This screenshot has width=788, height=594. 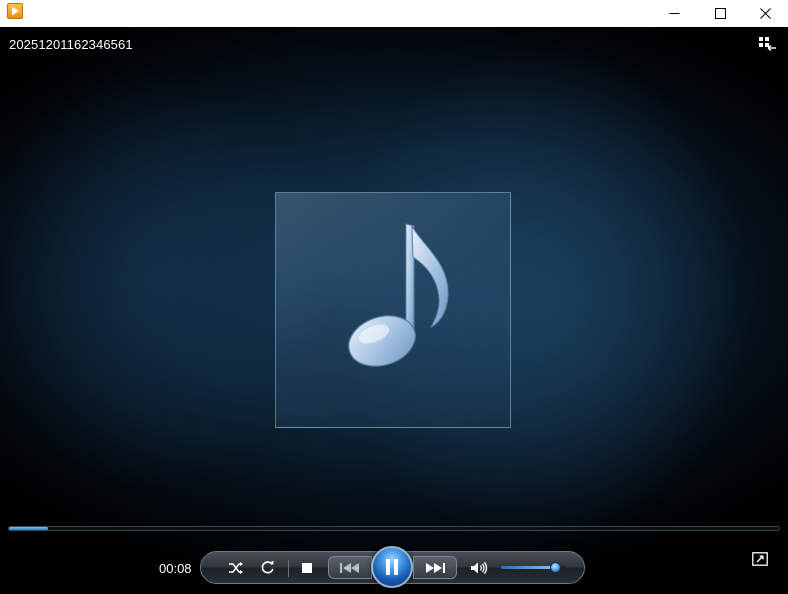 I want to click on playback-controls, so click(x=392, y=567).